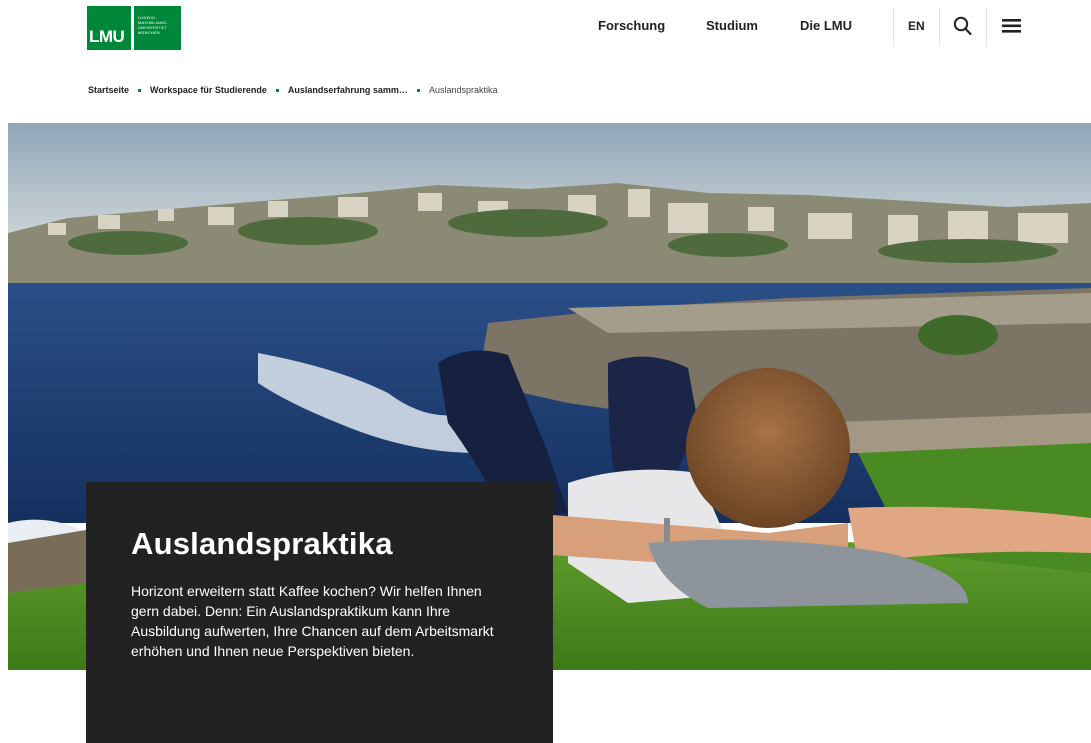  I want to click on breadcrumb-link-startseite: Startseite, so click(108, 90).